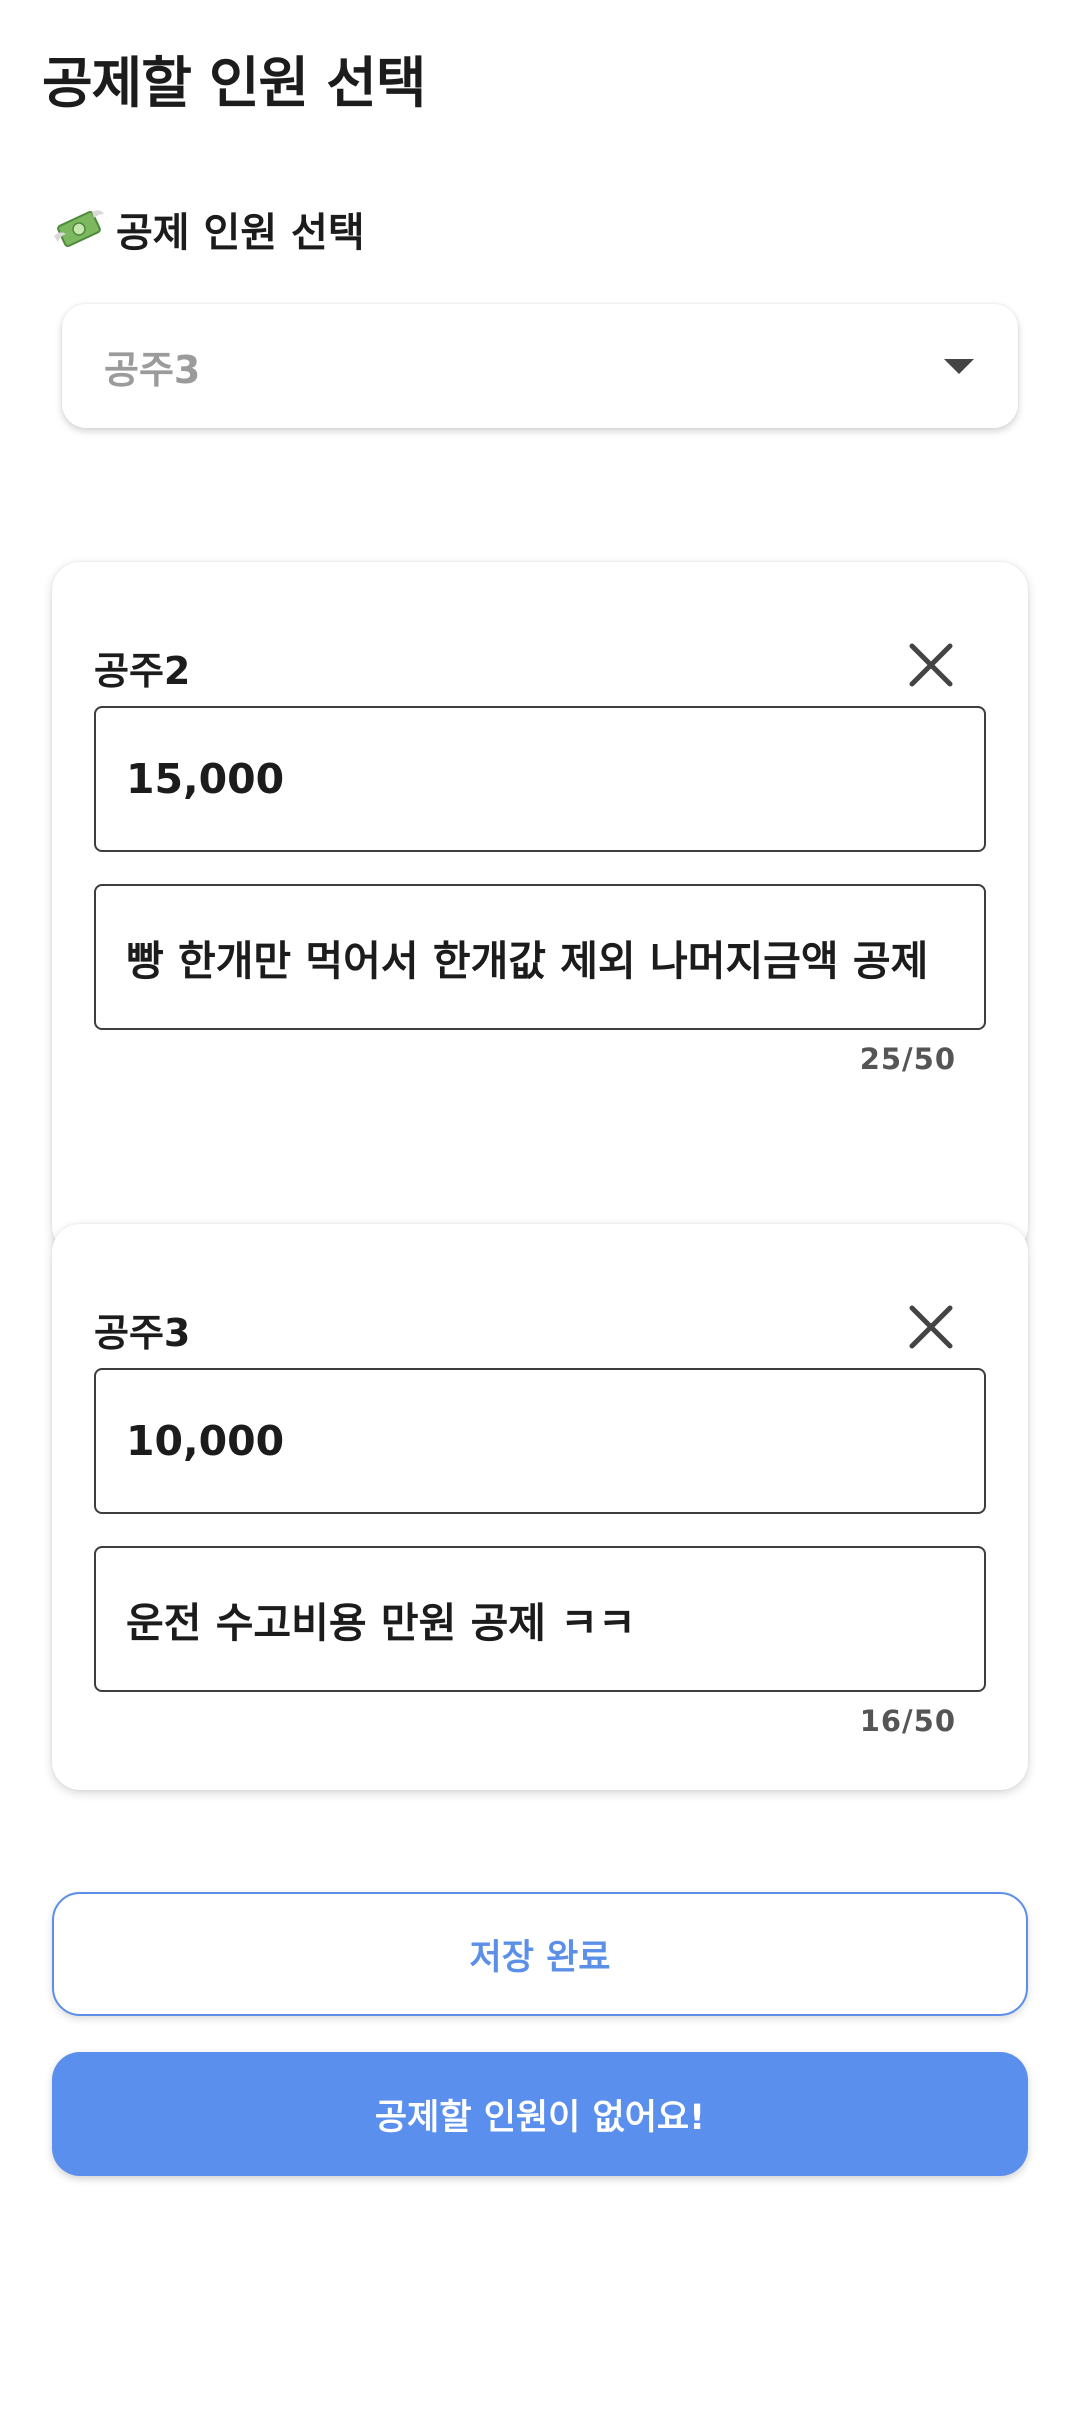 This screenshot has height=2421, width=1080. I want to click on deduction-member-name: 공주2, so click(142, 671).